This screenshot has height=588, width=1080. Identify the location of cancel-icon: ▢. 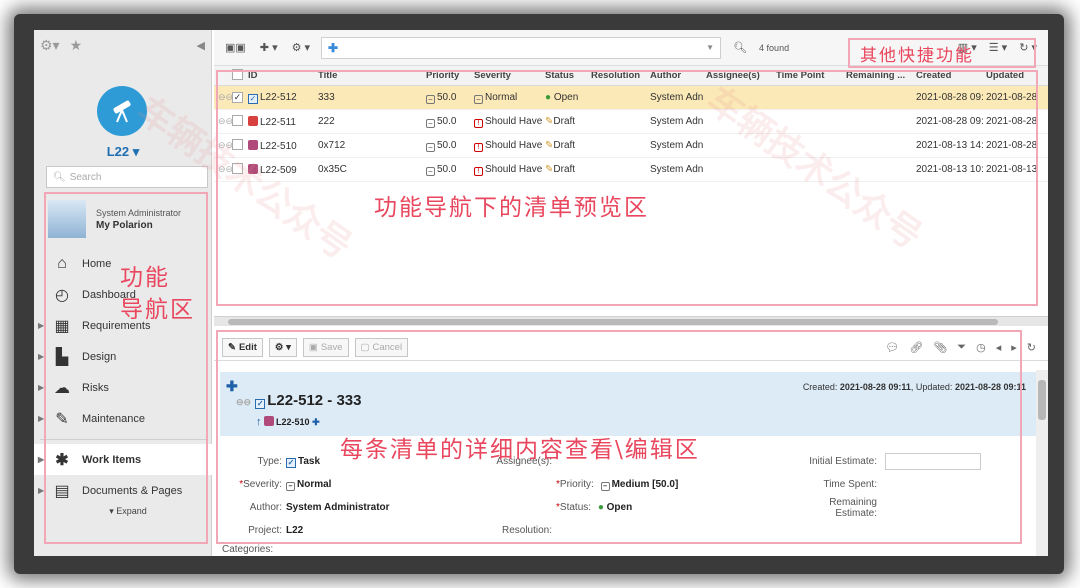
(365, 347).